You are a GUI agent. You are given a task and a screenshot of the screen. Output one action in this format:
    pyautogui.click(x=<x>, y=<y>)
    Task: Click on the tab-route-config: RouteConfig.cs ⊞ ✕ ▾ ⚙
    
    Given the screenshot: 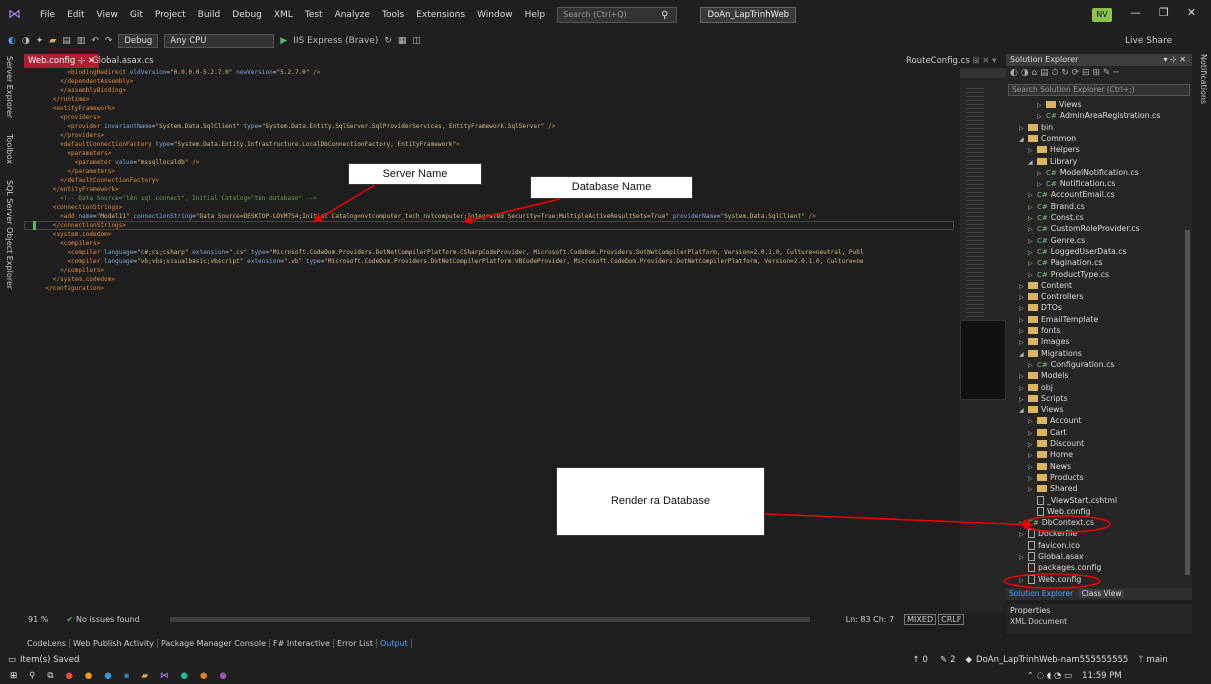 What is the action you would take?
    pyautogui.click(x=954, y=67)
    